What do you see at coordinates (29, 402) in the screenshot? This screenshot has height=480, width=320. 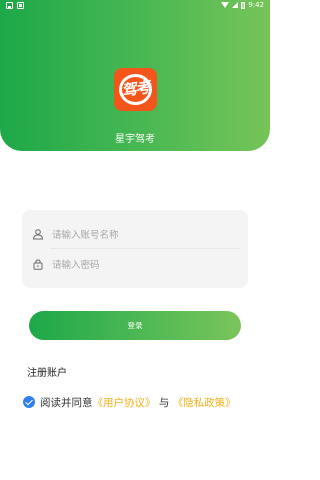 I see `agreement-checkbox` at bounding box center [29, 402].